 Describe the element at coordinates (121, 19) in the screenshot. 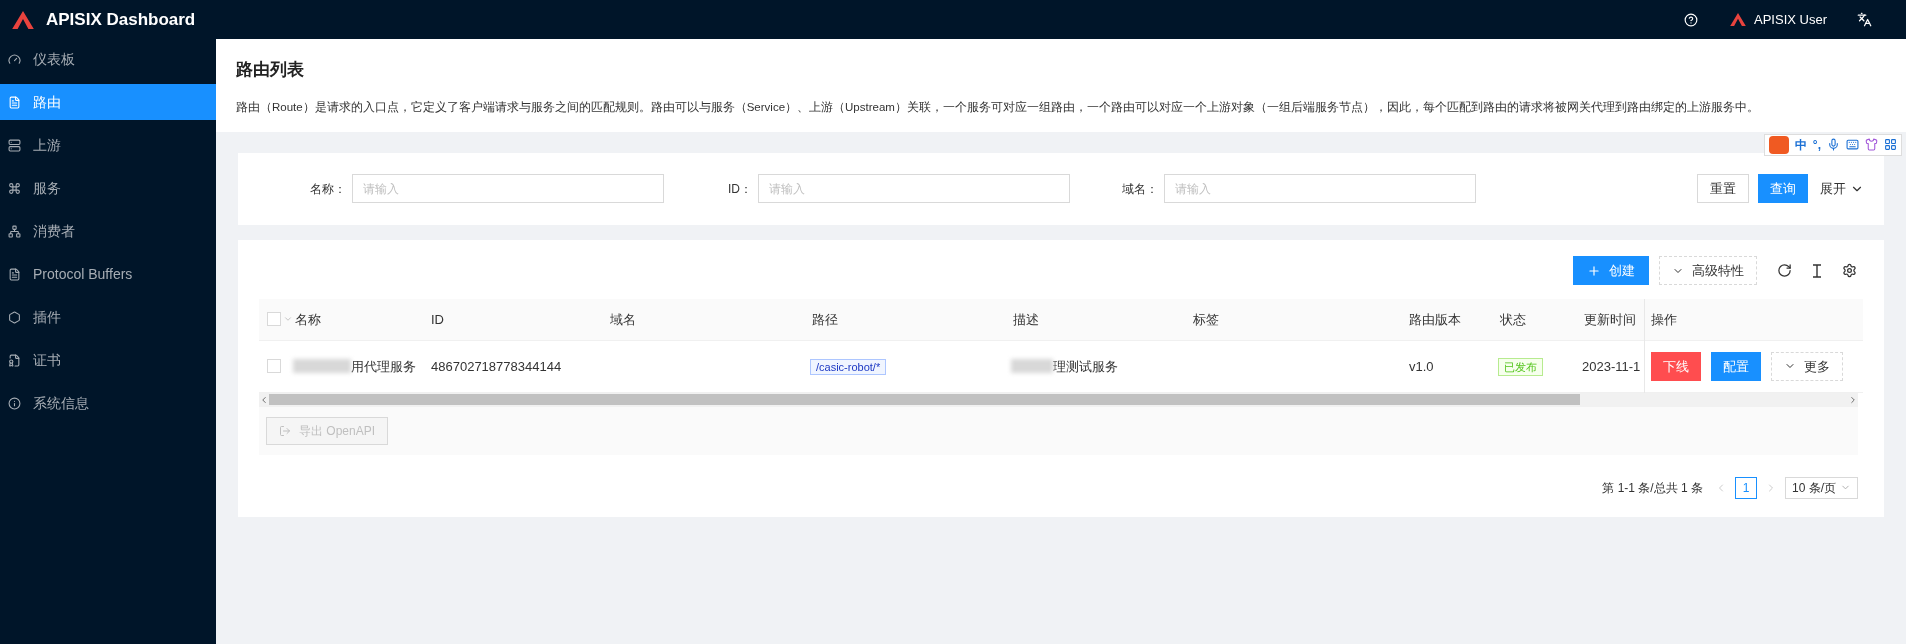

I see `app-title: APISIX Dashboard` at that location.